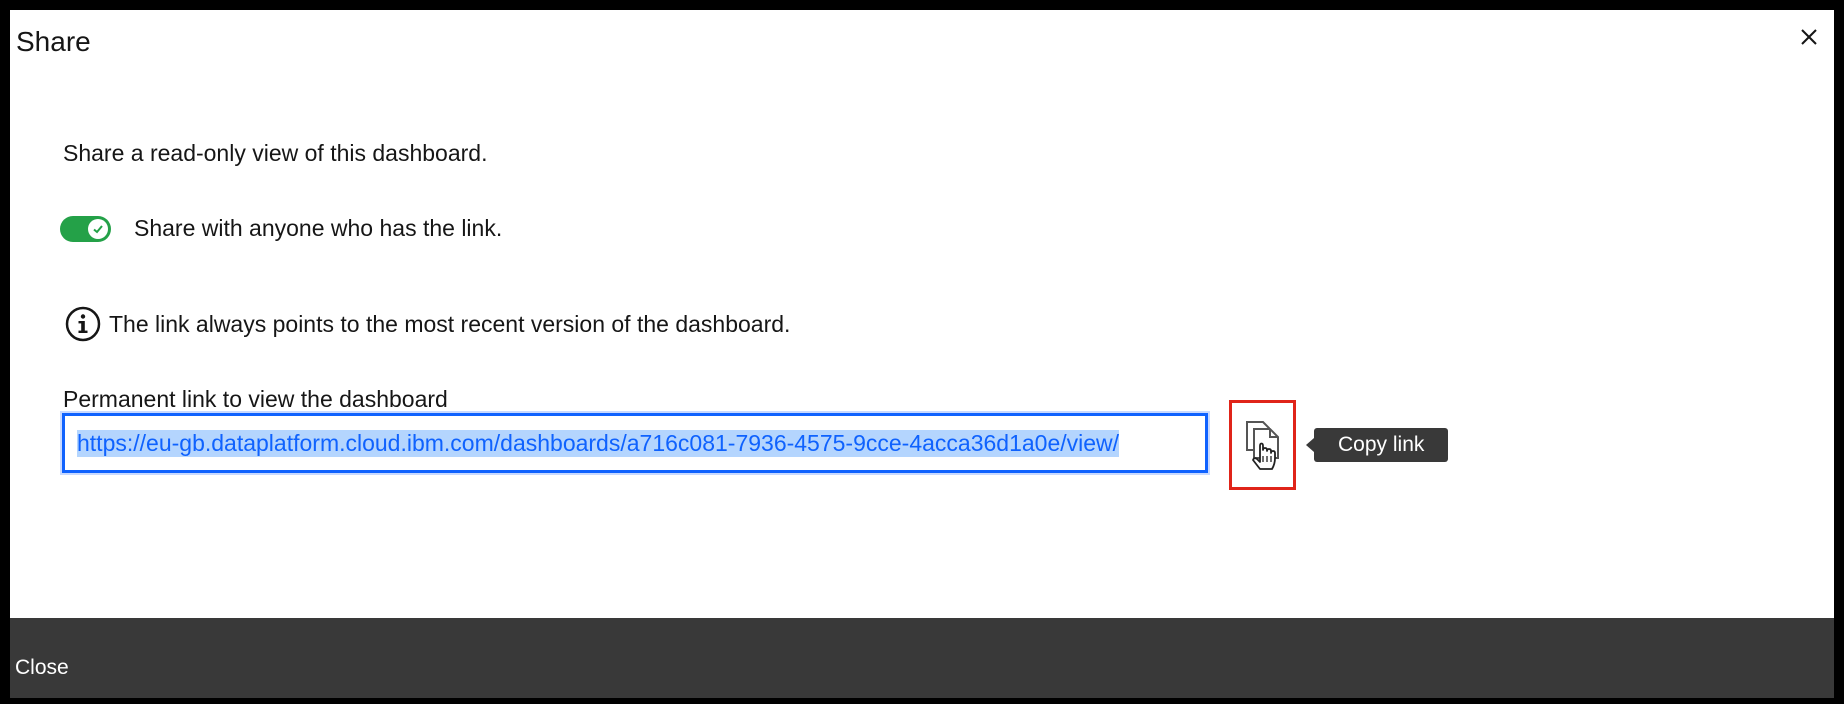  Describe the element at coordinates (318, 228) in the screenshot. I see `share-toggle-label: Share with anyone who has the link.` at that location.